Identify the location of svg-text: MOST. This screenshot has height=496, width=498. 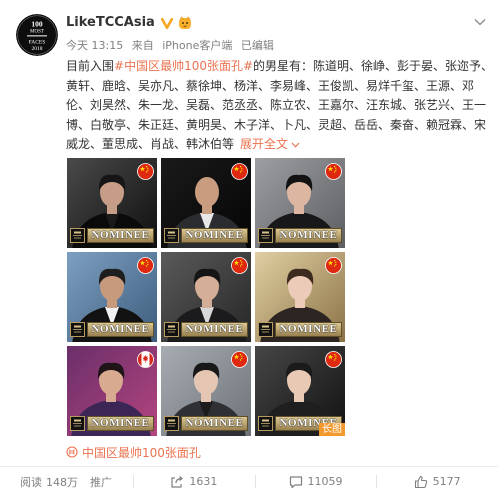
(37, 32).